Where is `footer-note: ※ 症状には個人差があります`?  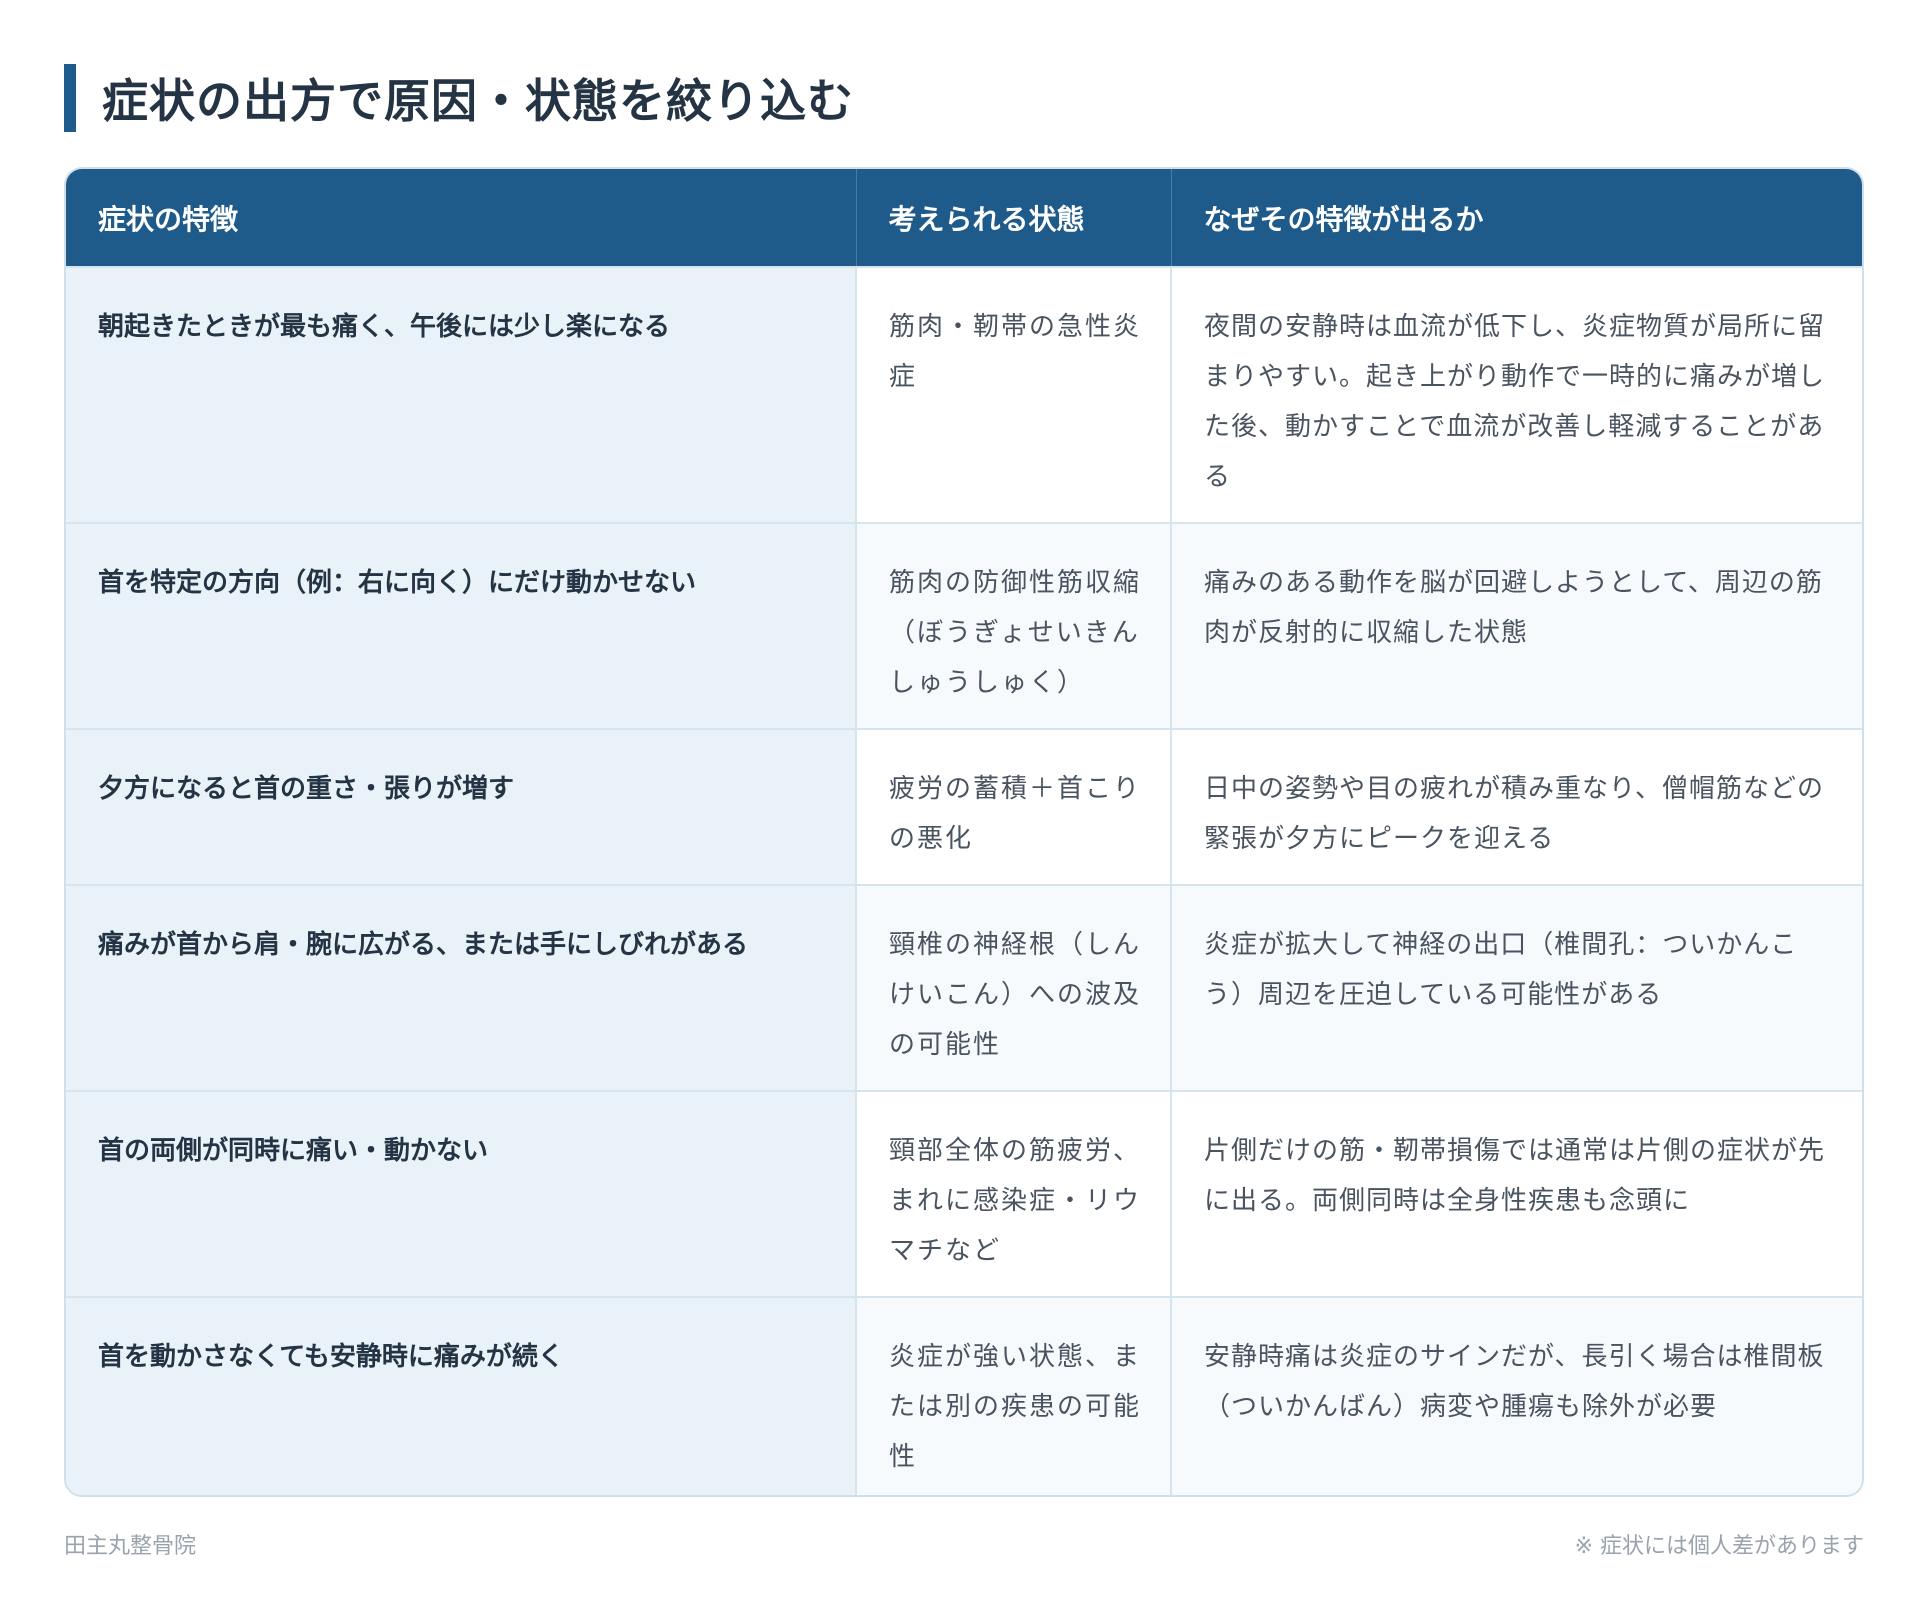
footer-note: ※ 症状には個人差があります is located at coordinates (1719, 1546).